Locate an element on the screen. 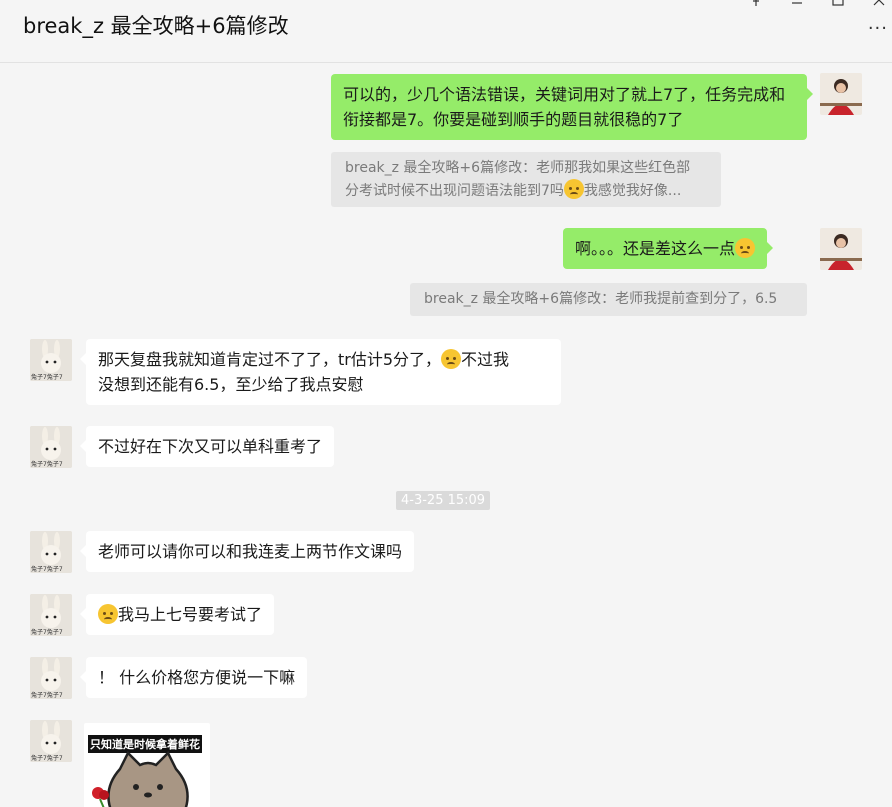 This screenshot has width=892, height=807. title-bar: break_z 最全攻略+6篇修改 ··· is located at coordinates (446, 31).